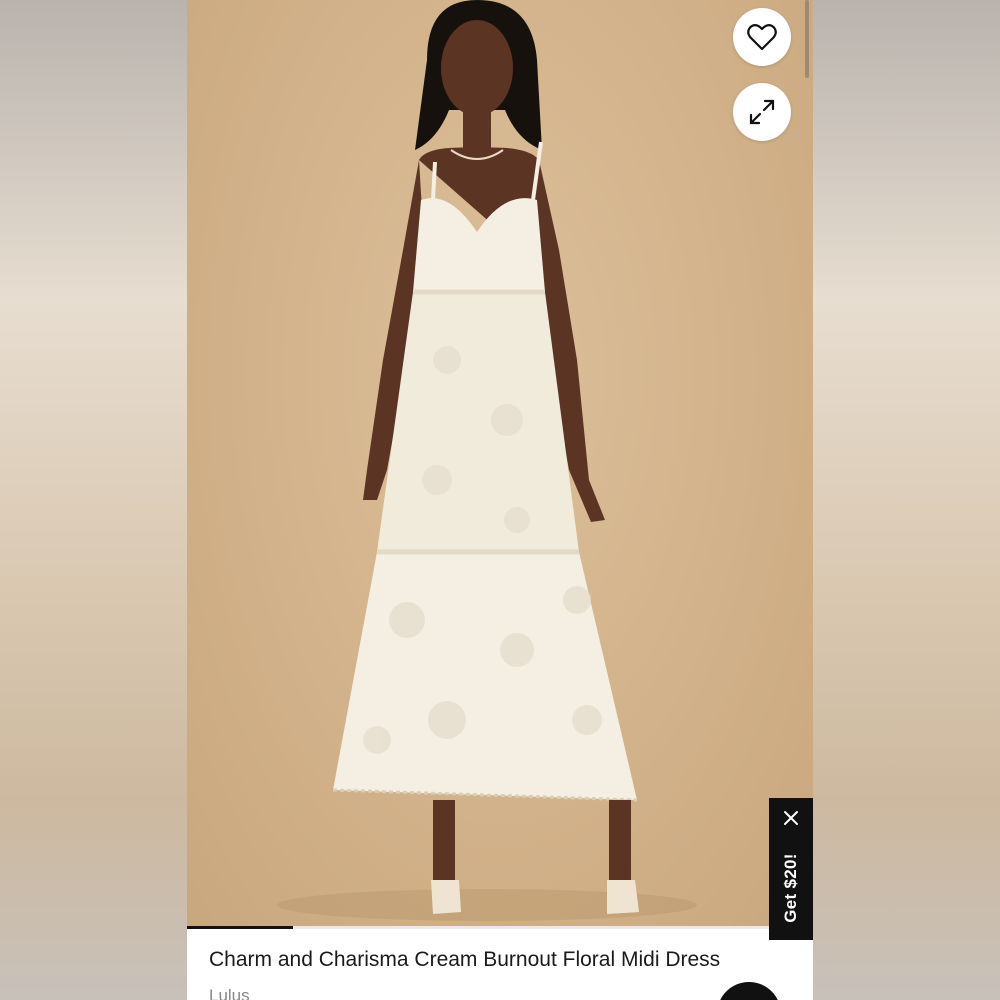 The image size is (1000, 1000). What do you see at coordinates (240, 927) in the screenshot?
I see `gallery-progress-fill` at bounding box center [240, 927].